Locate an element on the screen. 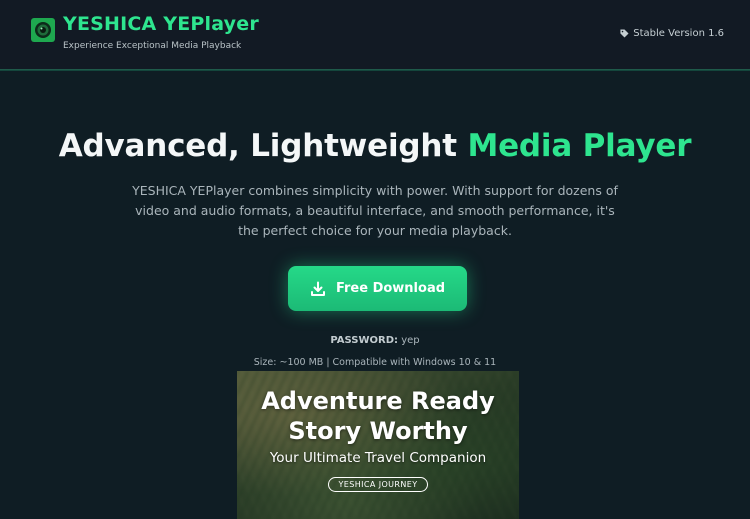  download-label: Free Download is located at coordinates (390, 288).